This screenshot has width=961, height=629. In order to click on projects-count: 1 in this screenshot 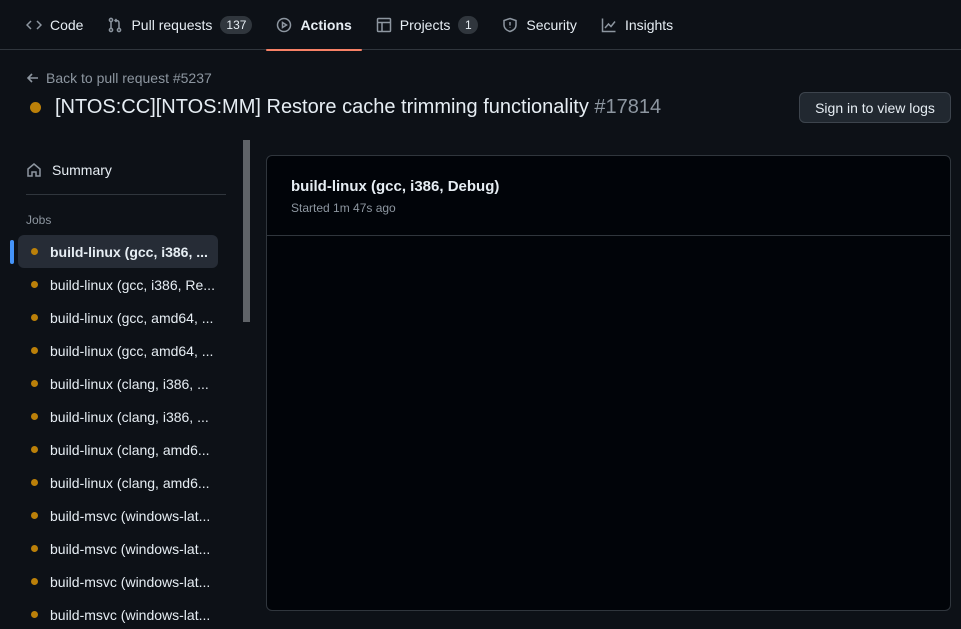, I will do `click(468, 25)`.